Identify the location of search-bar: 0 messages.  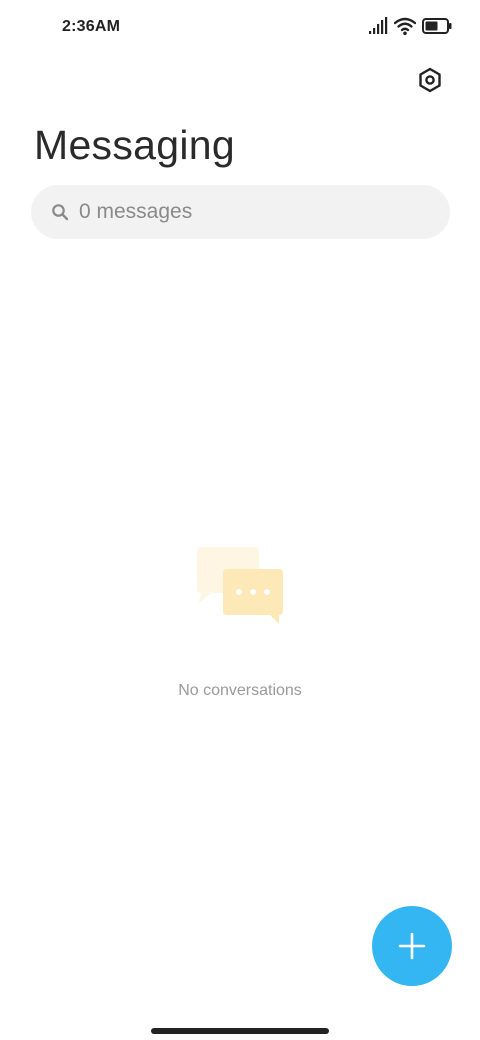
(240, 212).